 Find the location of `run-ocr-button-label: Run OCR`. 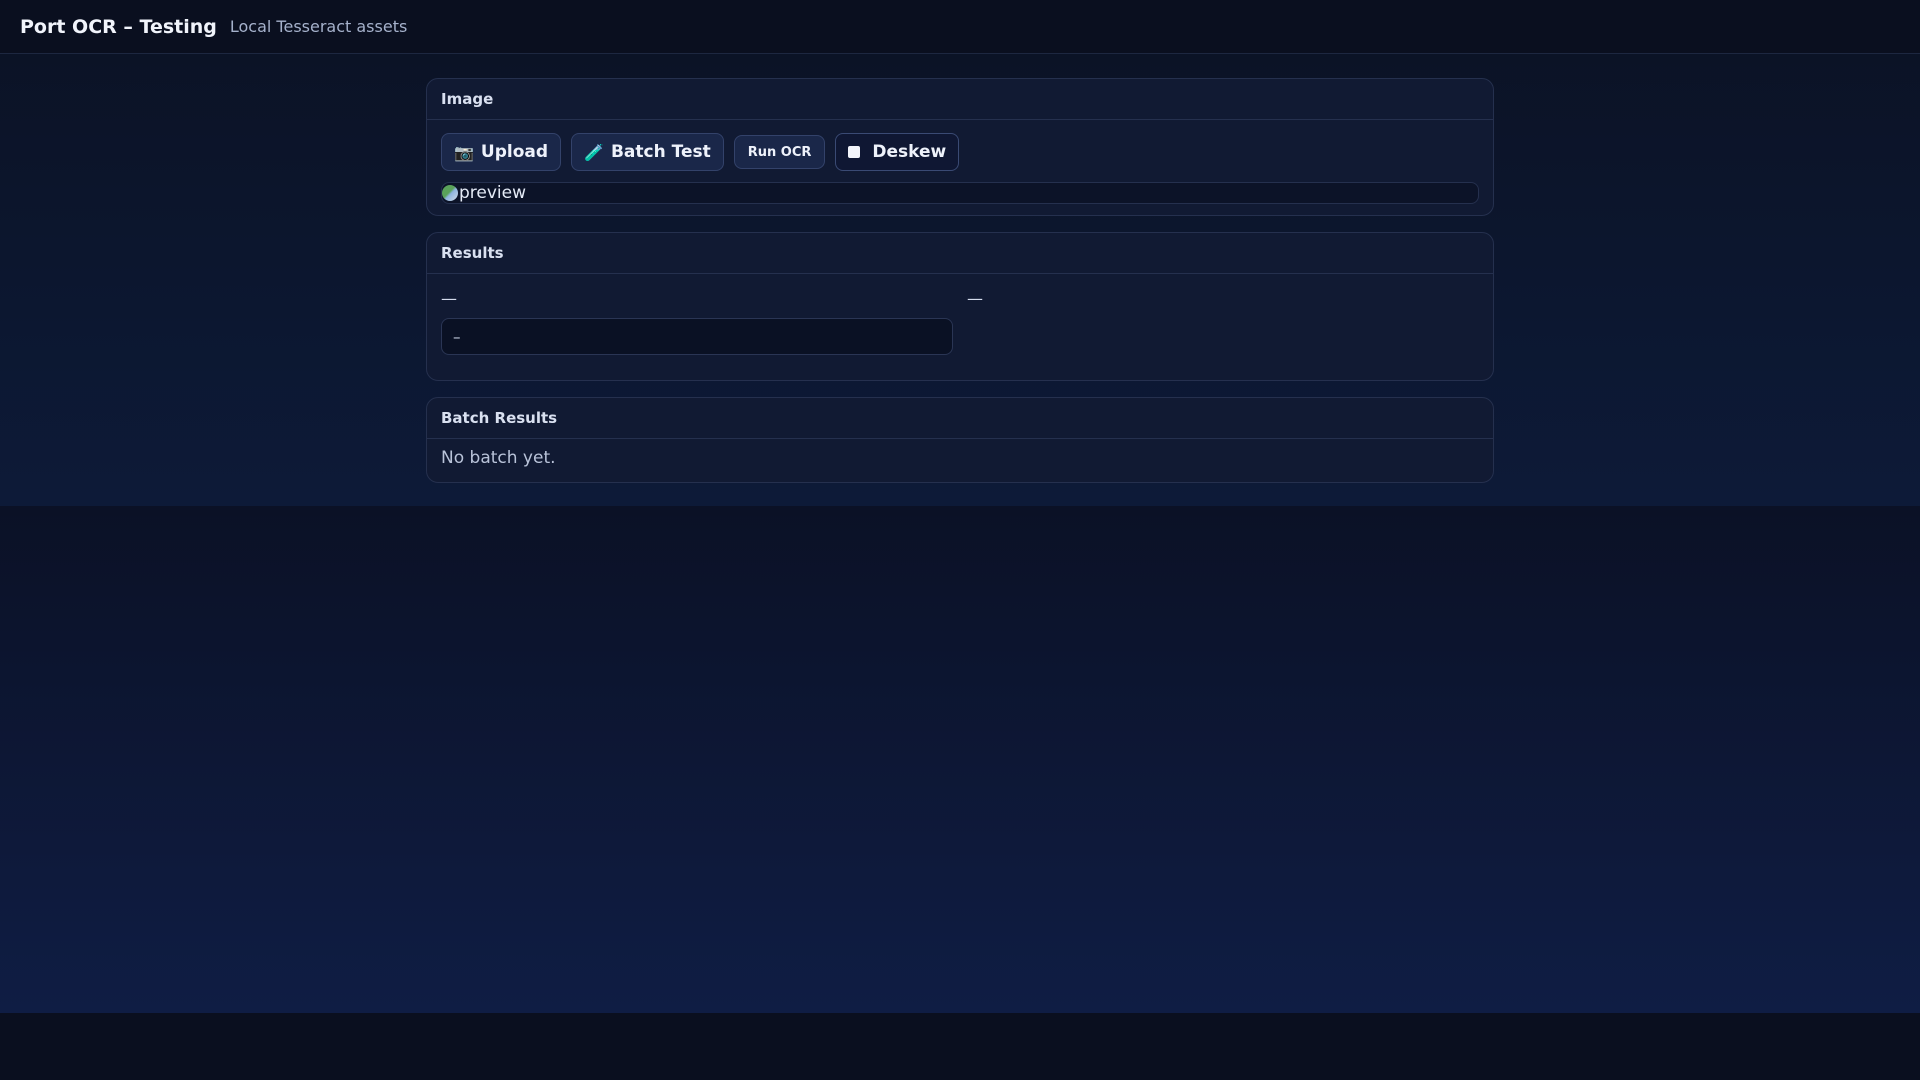

run-ocr-button-label: Run OCR is located at coordinates (779, 152).